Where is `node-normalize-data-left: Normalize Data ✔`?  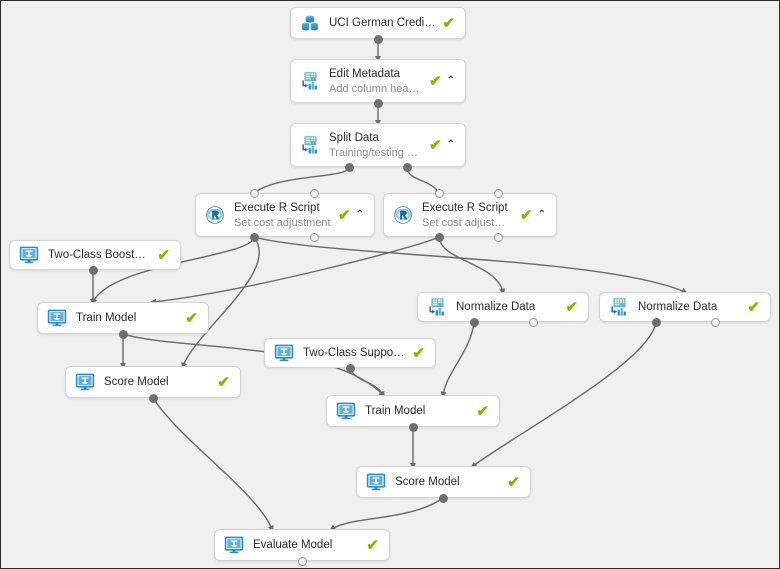
node-normalize-data-left: Normalize Data ✔ is located at coordinates (503, 307).